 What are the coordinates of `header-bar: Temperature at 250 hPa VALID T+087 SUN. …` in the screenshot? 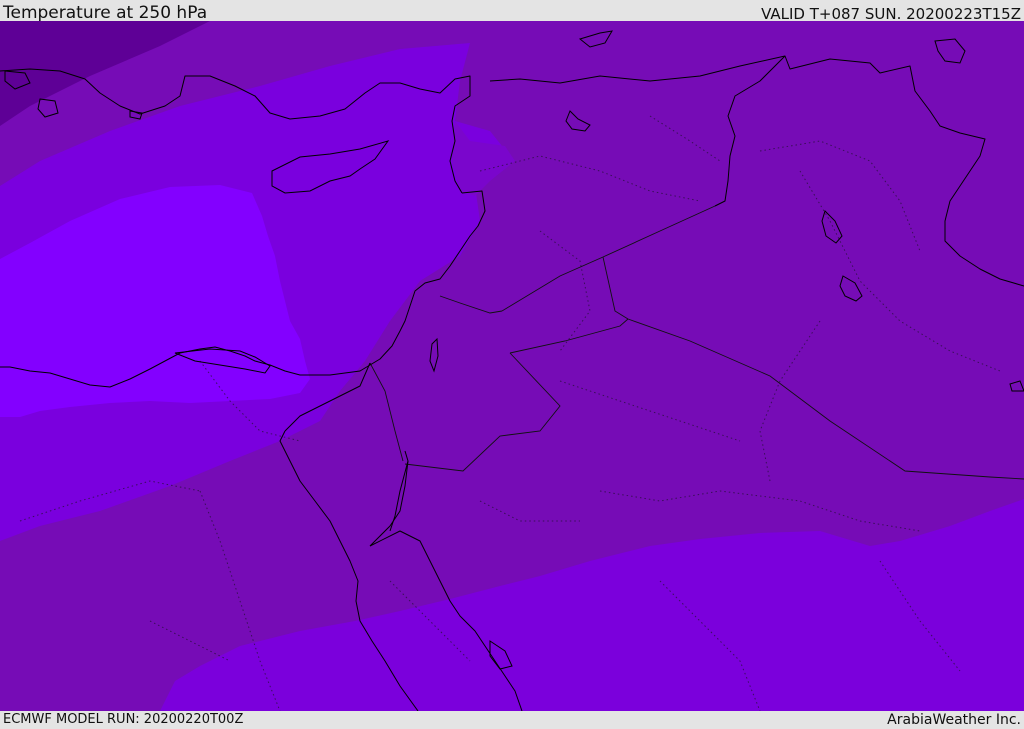 It's located at (512, 11).